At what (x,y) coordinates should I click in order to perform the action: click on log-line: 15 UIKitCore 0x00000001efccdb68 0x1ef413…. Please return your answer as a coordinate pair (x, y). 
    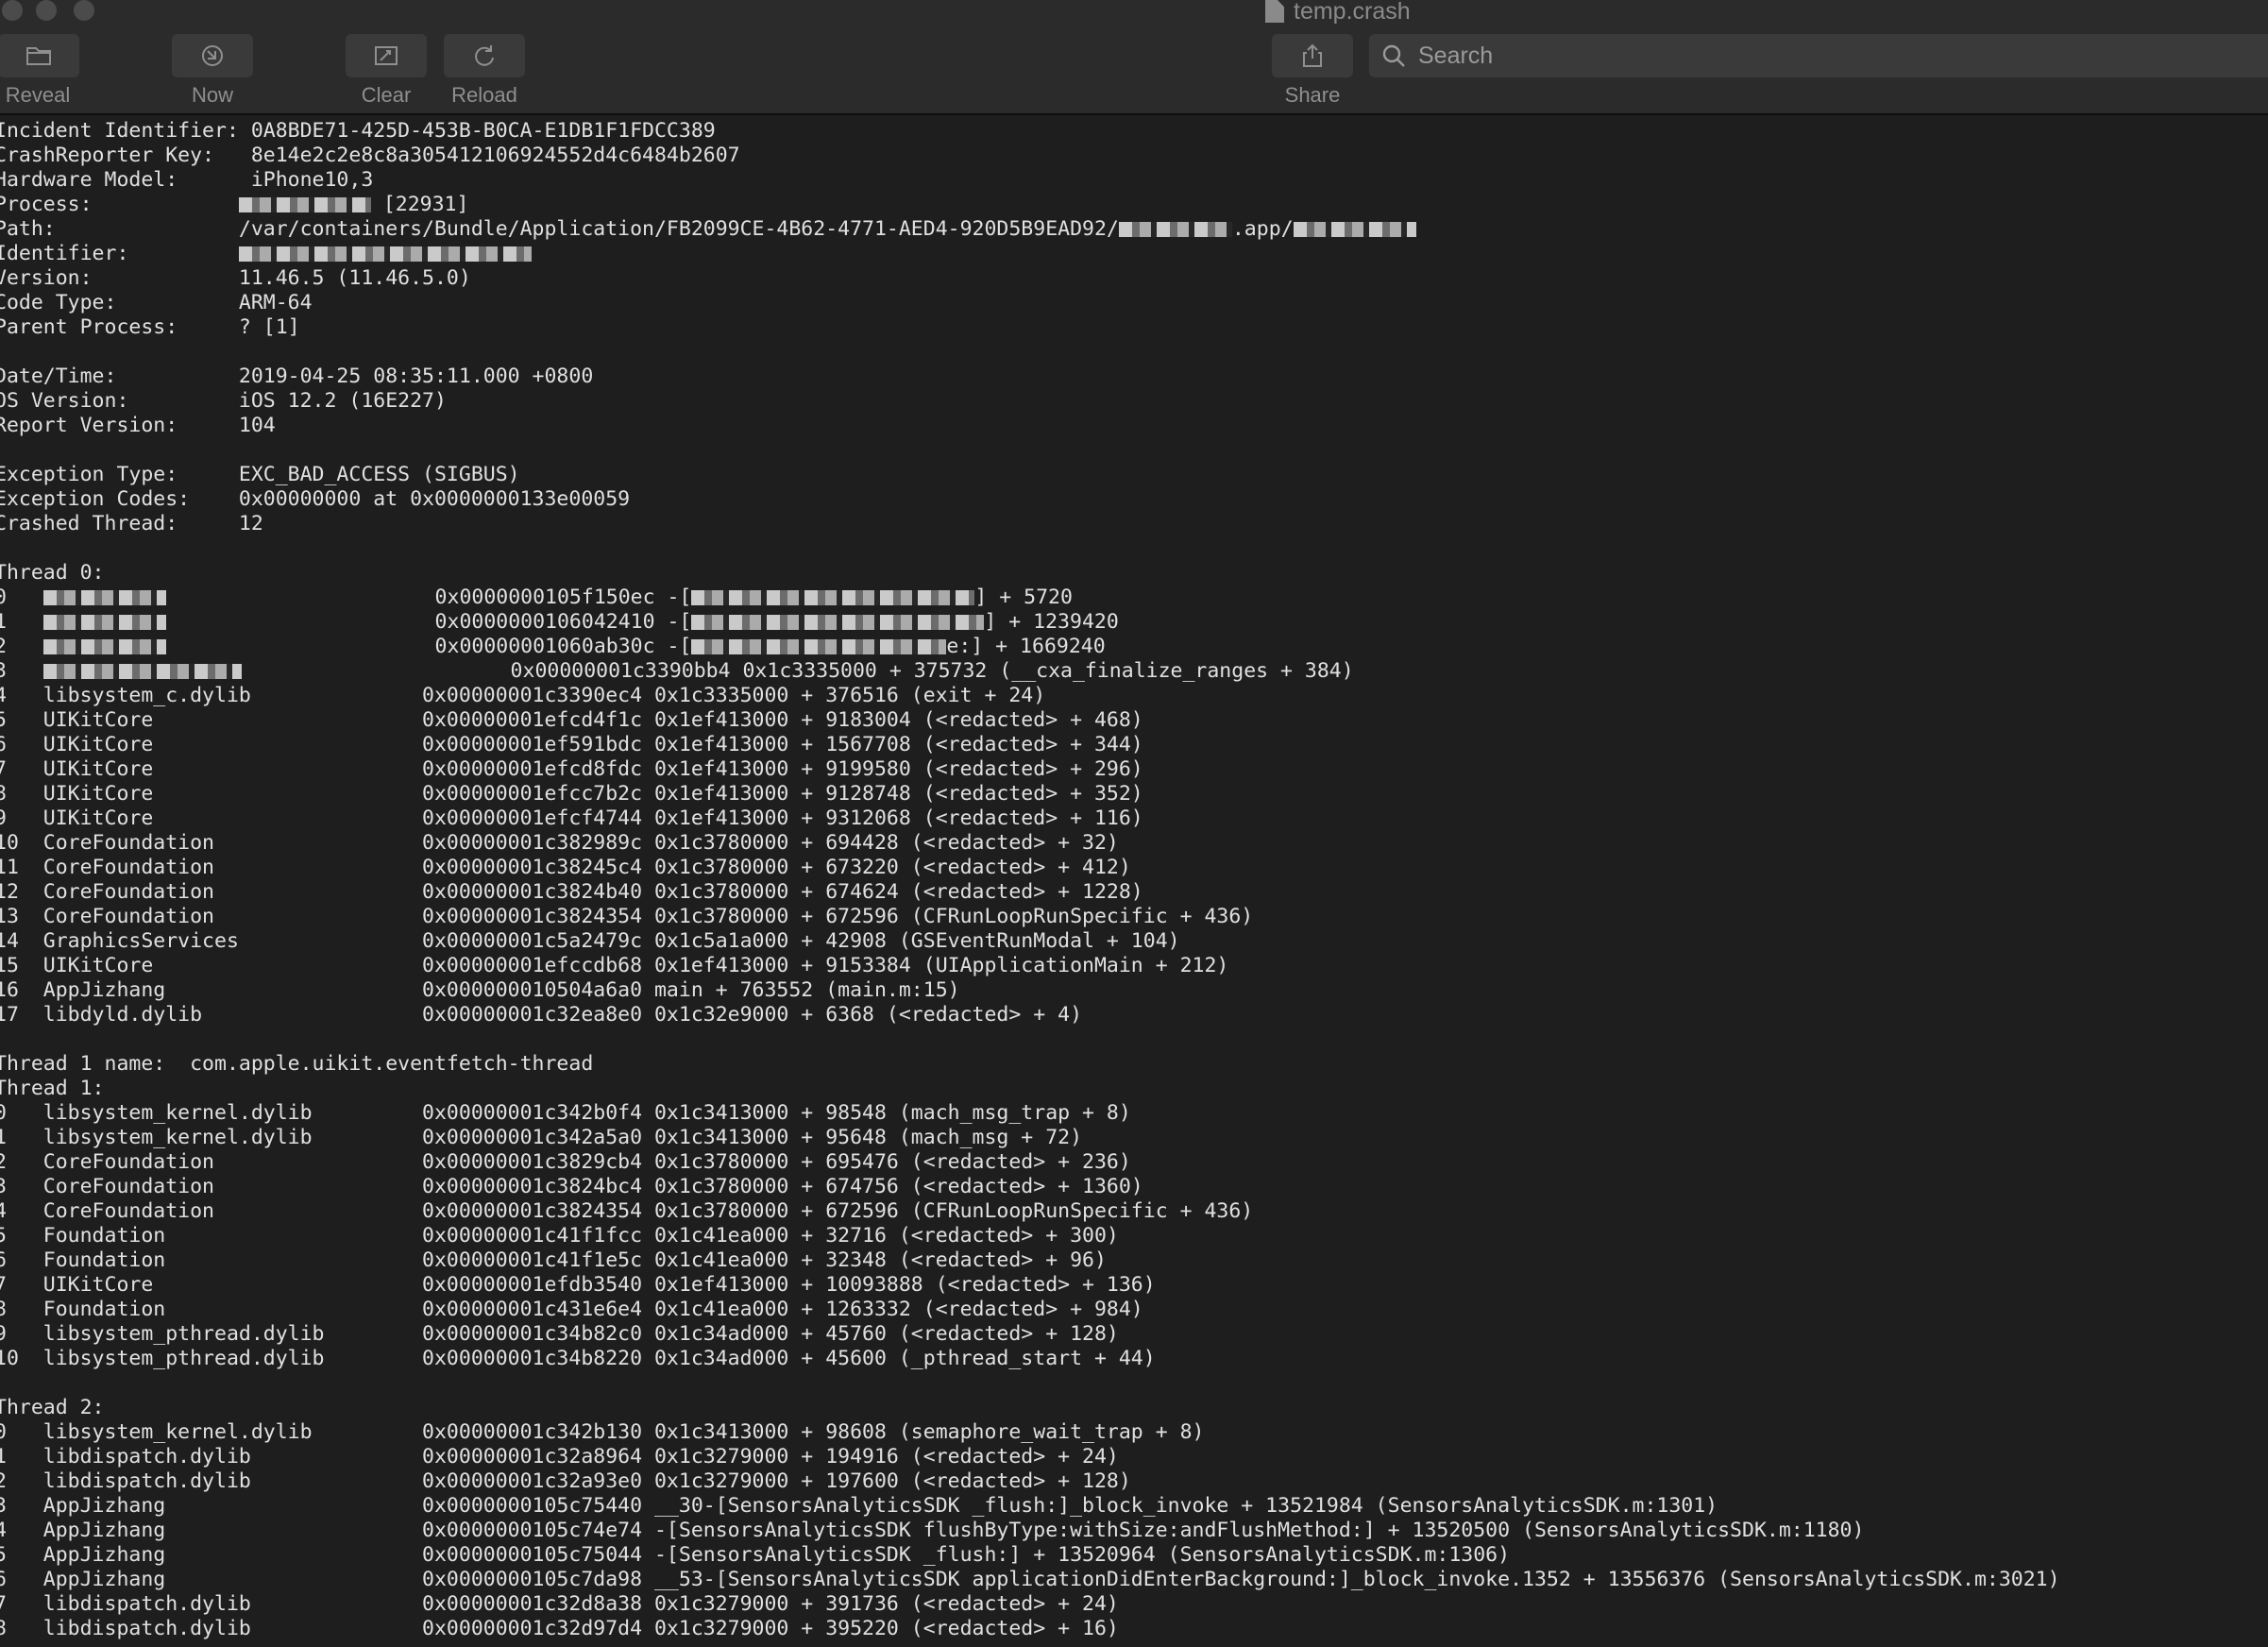
    Looking at the image, I should click on (614, 965).